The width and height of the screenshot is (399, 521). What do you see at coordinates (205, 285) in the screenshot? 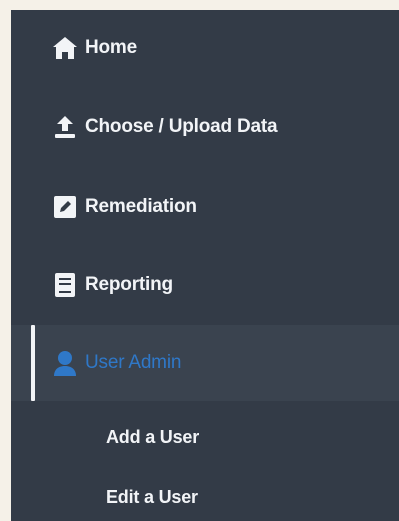
I see `sidebar-item-reporting: Reporting` at bounding box center [205, 285].